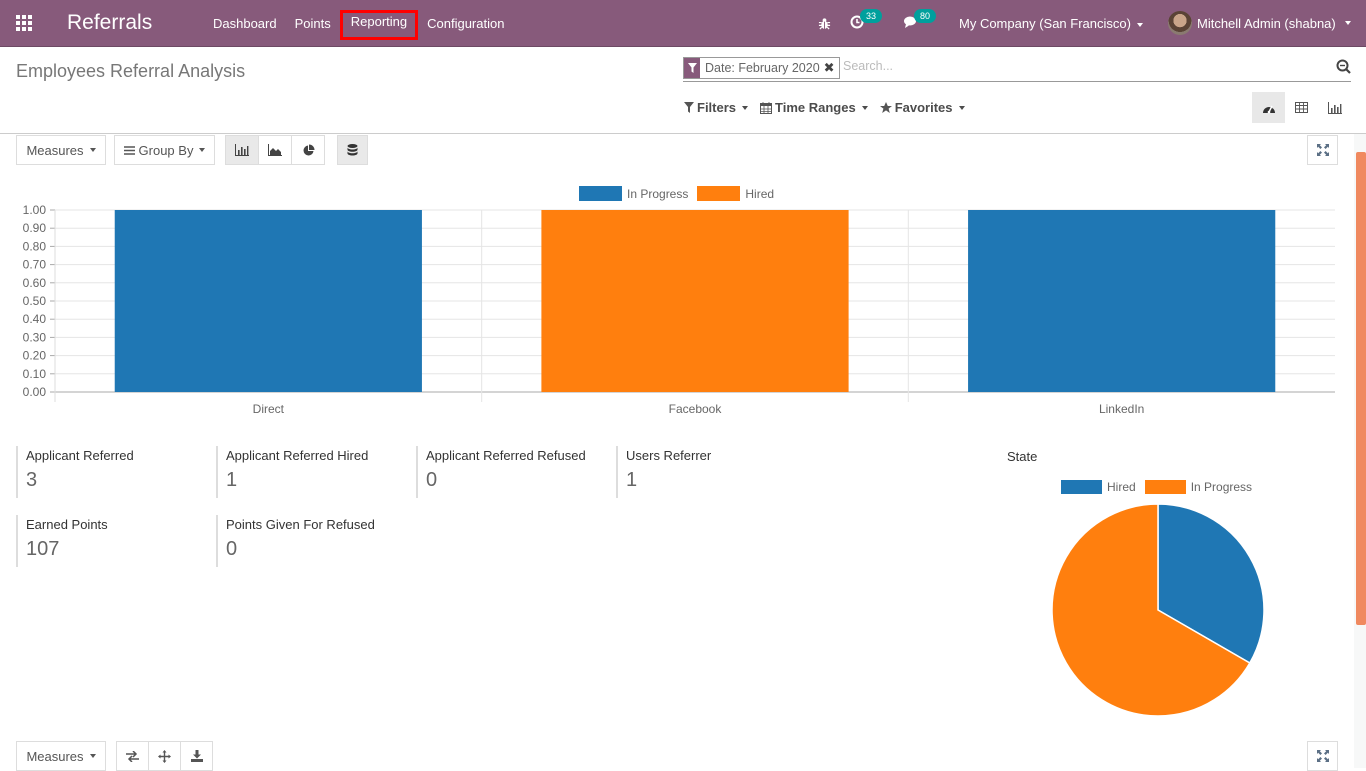 The image size is (1366, 771). I want to click on arrows-icon, so click(164, 756).